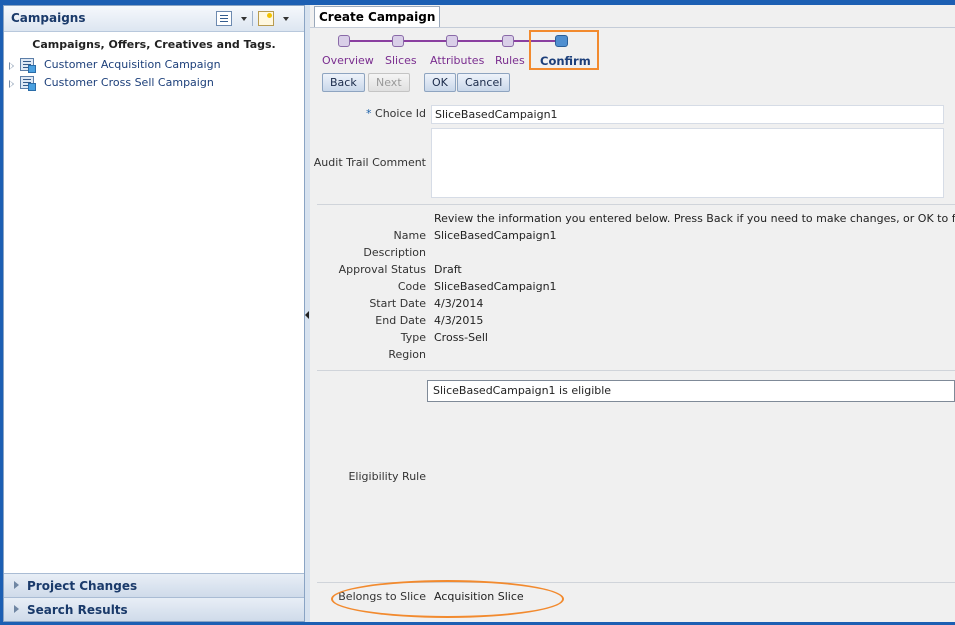 The height and width of the screenshot is (625, 955). What do you see at coordinates (397, 303) in the screenshot?
I see `start-date-label: Start Date` at bounding box center [397, 303].